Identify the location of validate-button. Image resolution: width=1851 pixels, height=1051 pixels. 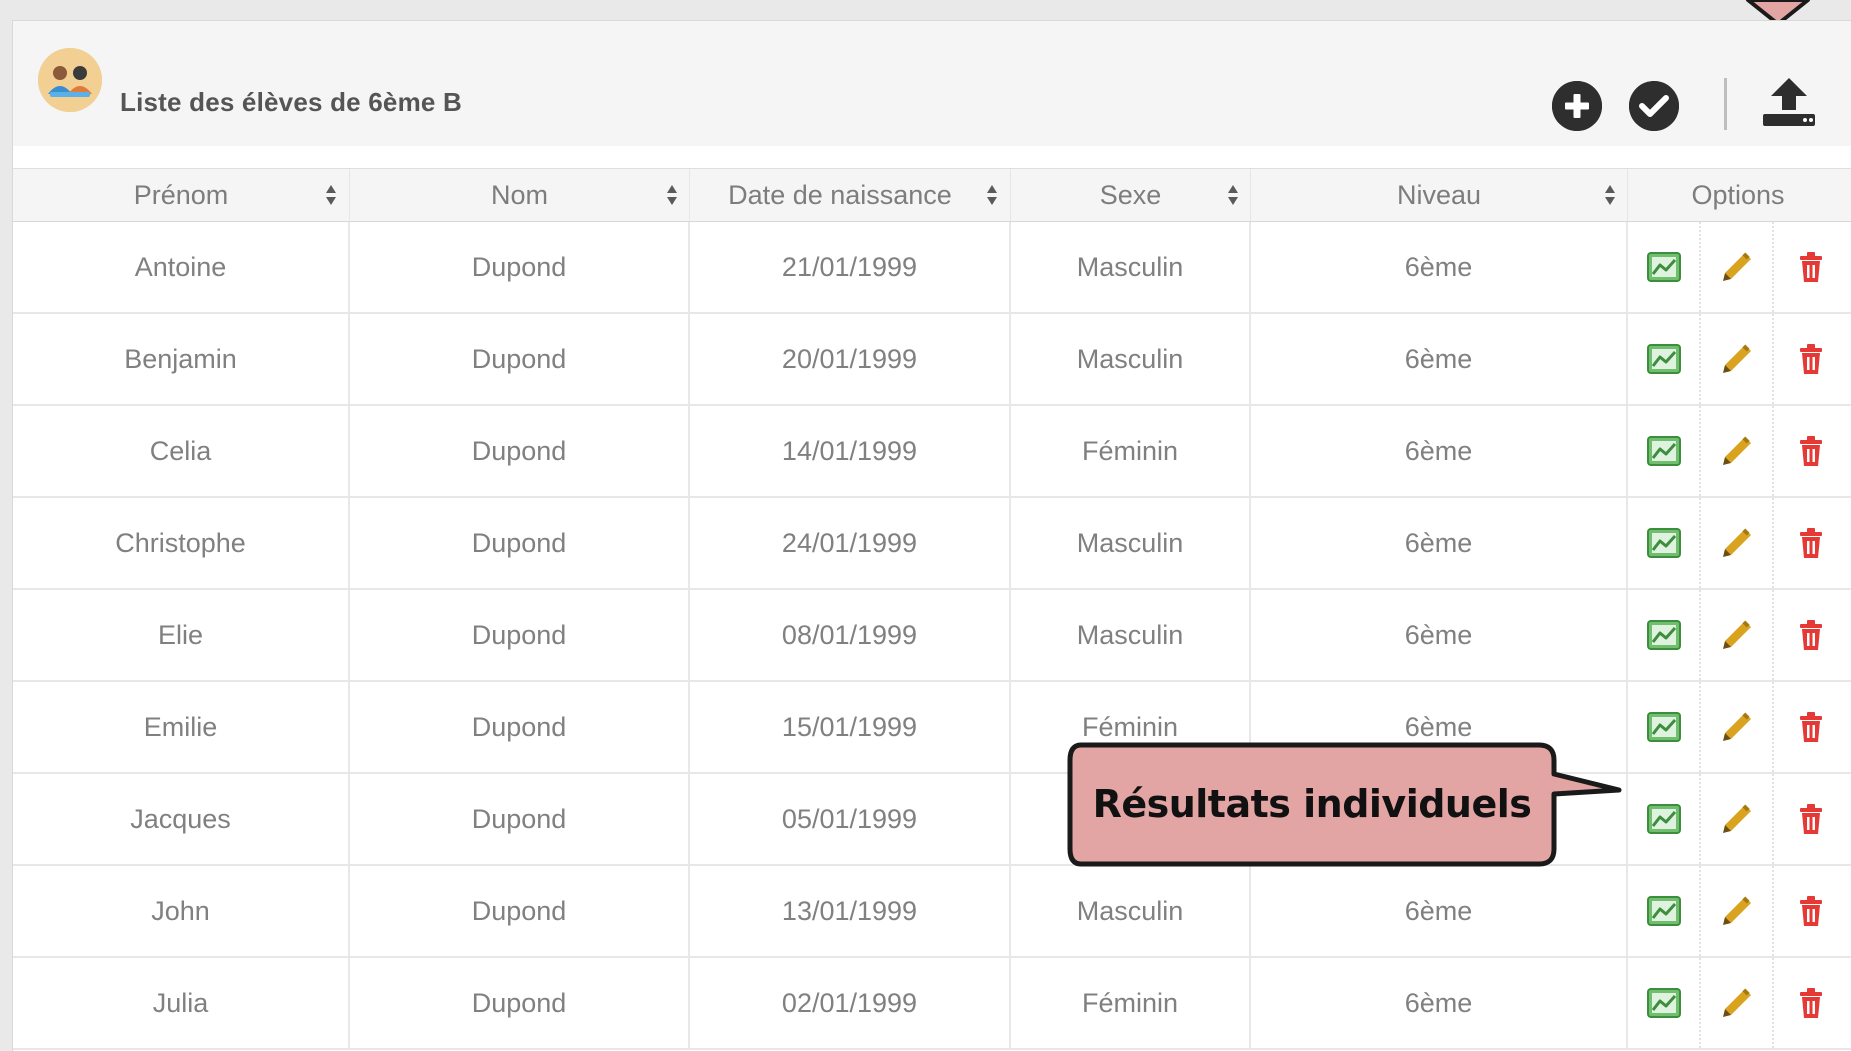
(1654, 106).